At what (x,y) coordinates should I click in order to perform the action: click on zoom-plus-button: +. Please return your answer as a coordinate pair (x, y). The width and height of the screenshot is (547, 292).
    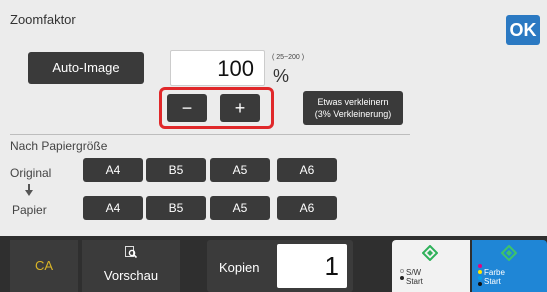
    Looking at the image, I should click on (240, 108).